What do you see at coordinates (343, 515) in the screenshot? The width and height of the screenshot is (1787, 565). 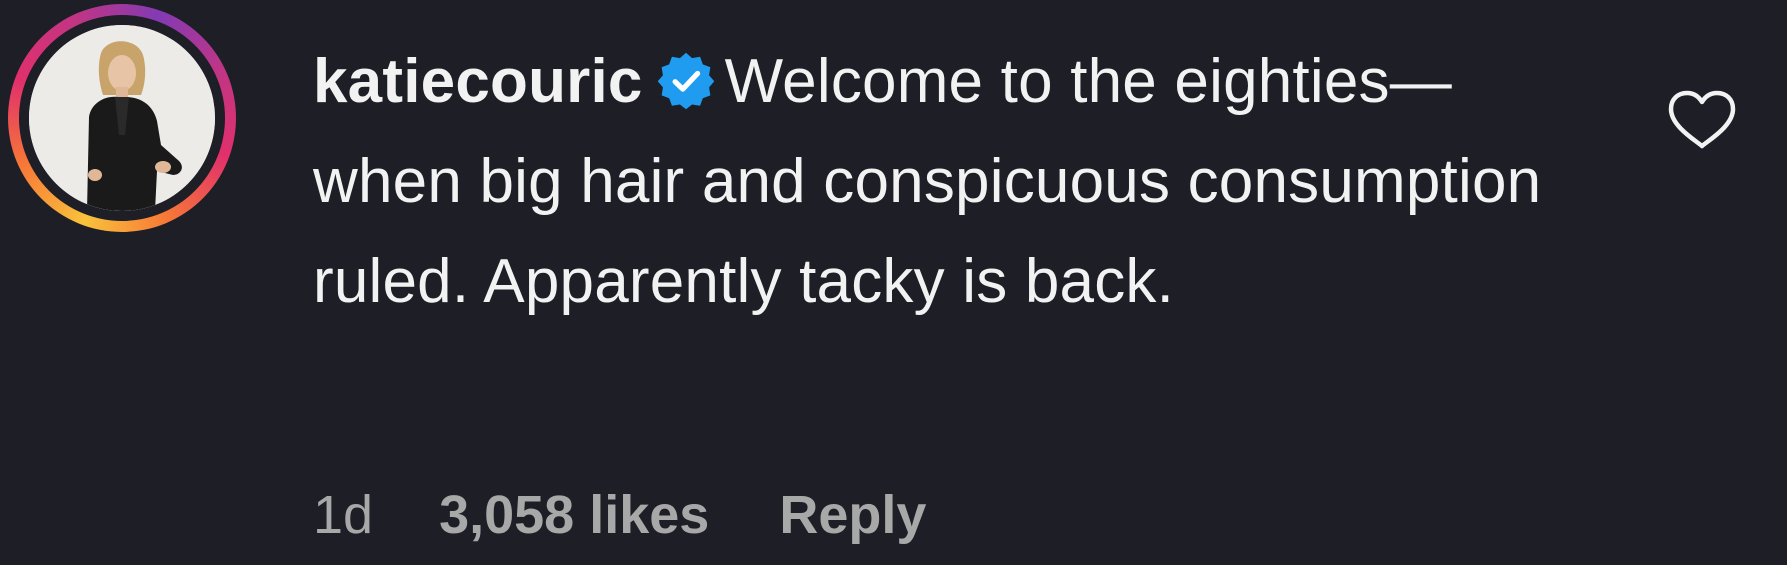 I see `timestamp: 1d` at bounding box center [343, 515].